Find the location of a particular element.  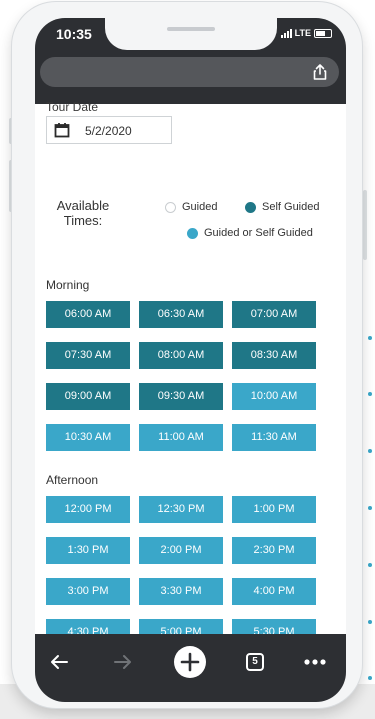

tabs-count-icon: 5 is located at coordinates (255, 662).